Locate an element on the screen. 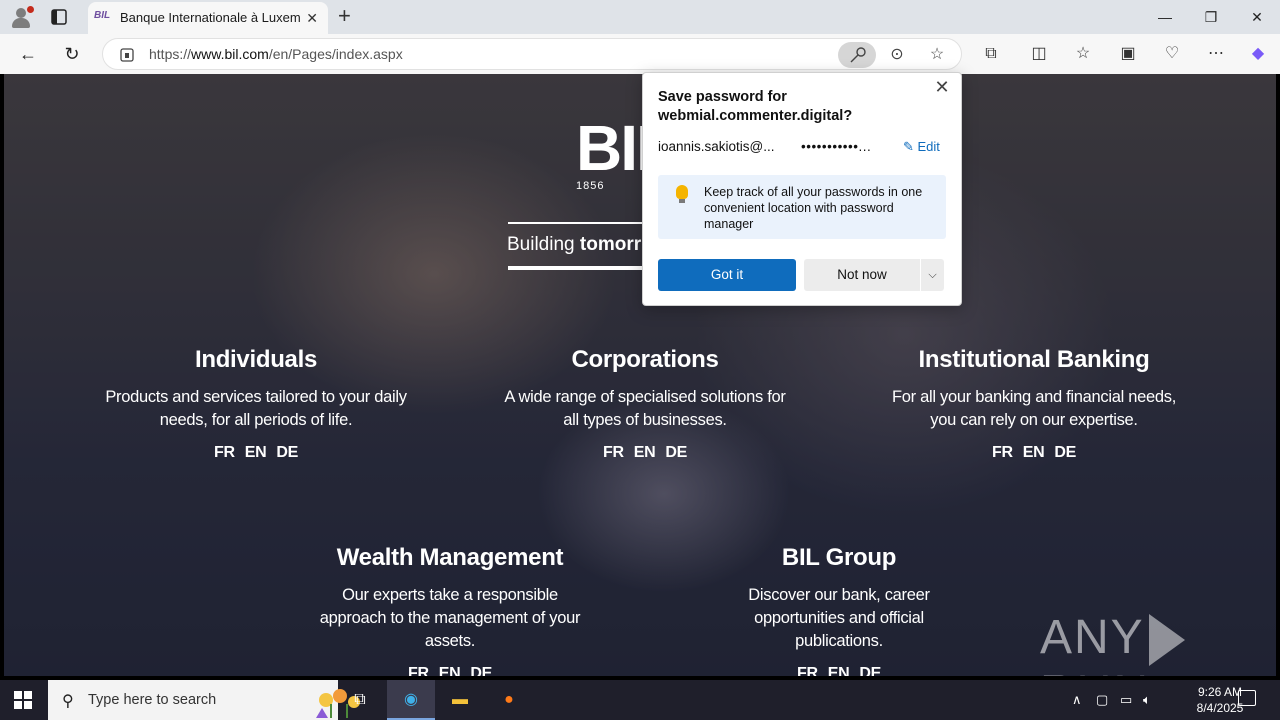  edit-button: ✎ Edit is located at coordinates (921, 147).